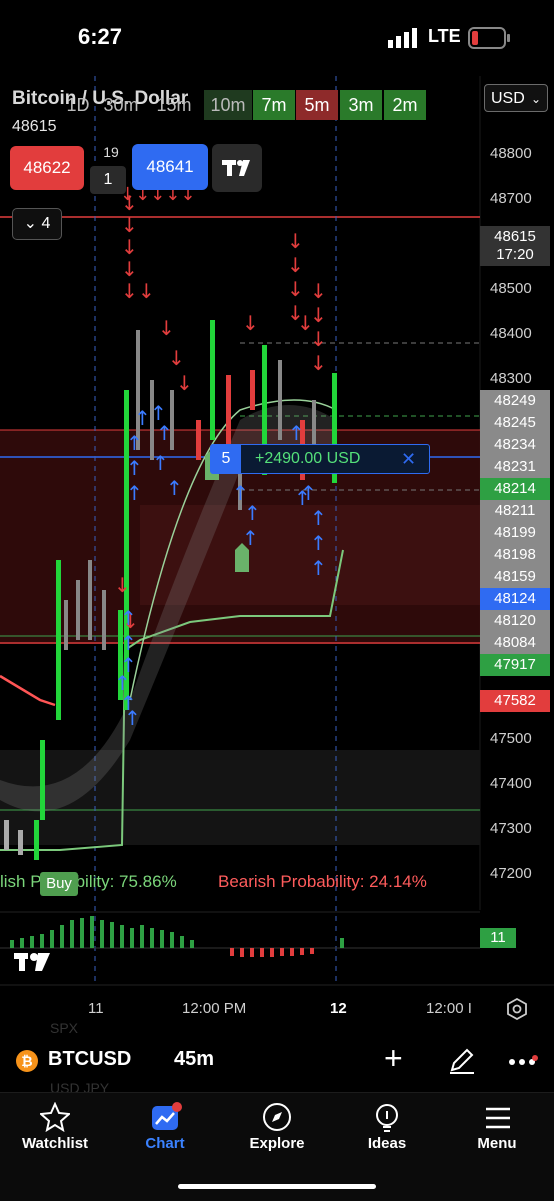  What do you see at coordinates (523, 1062) in the screenshot?
I see `more-icon` at bounding box center [523, 1062].